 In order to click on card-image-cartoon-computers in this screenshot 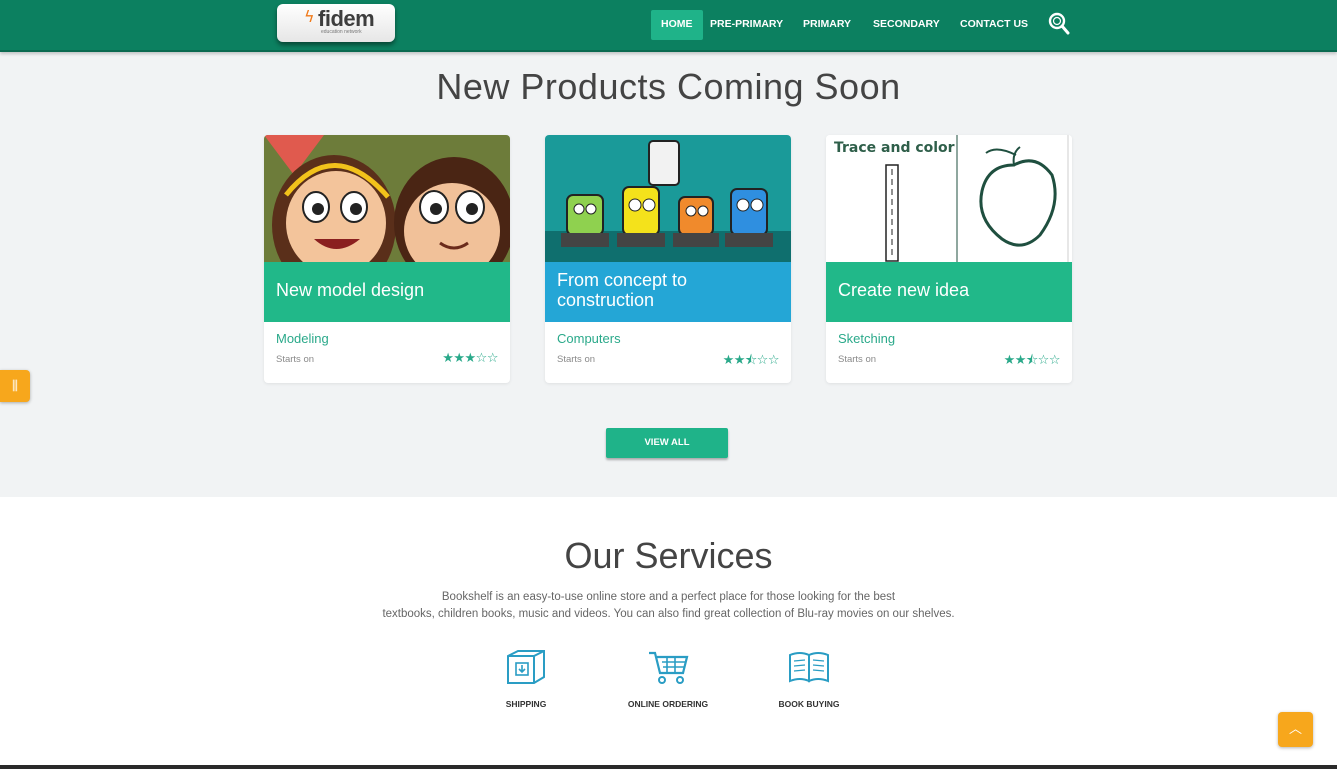, I will do `click(668, 199)`.